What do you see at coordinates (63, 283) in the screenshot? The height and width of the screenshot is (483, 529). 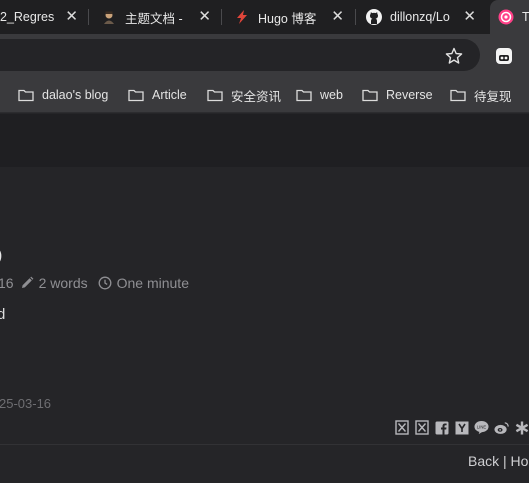 I see `word-count: 2 words` at bounding box center [63, 283].